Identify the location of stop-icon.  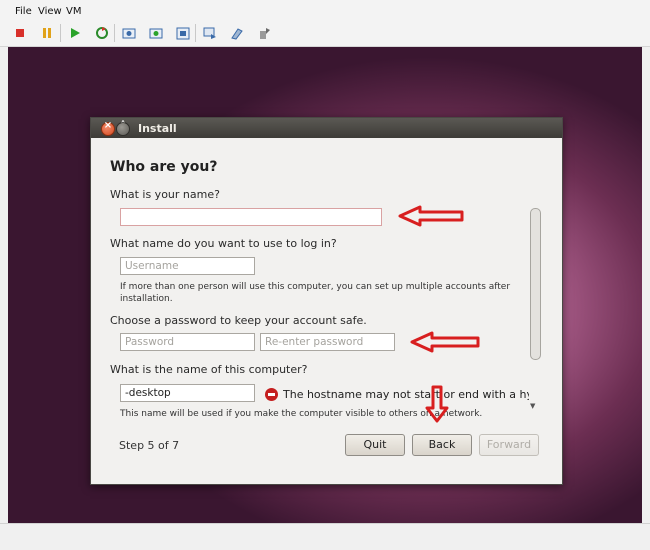
(20, 33).